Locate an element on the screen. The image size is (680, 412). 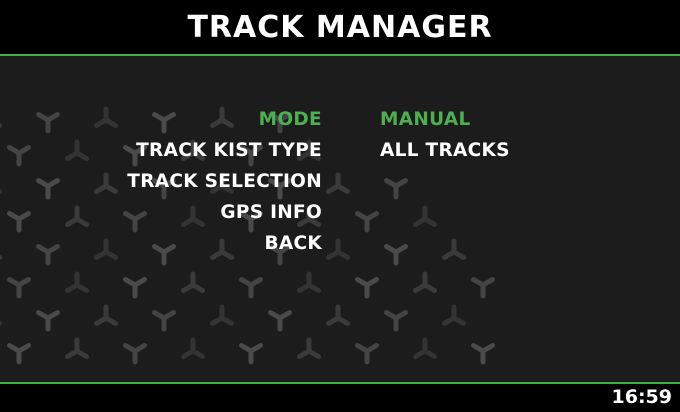
menu-item-track-selection: TRACK SELECTION is located at coordinates (161, 181).